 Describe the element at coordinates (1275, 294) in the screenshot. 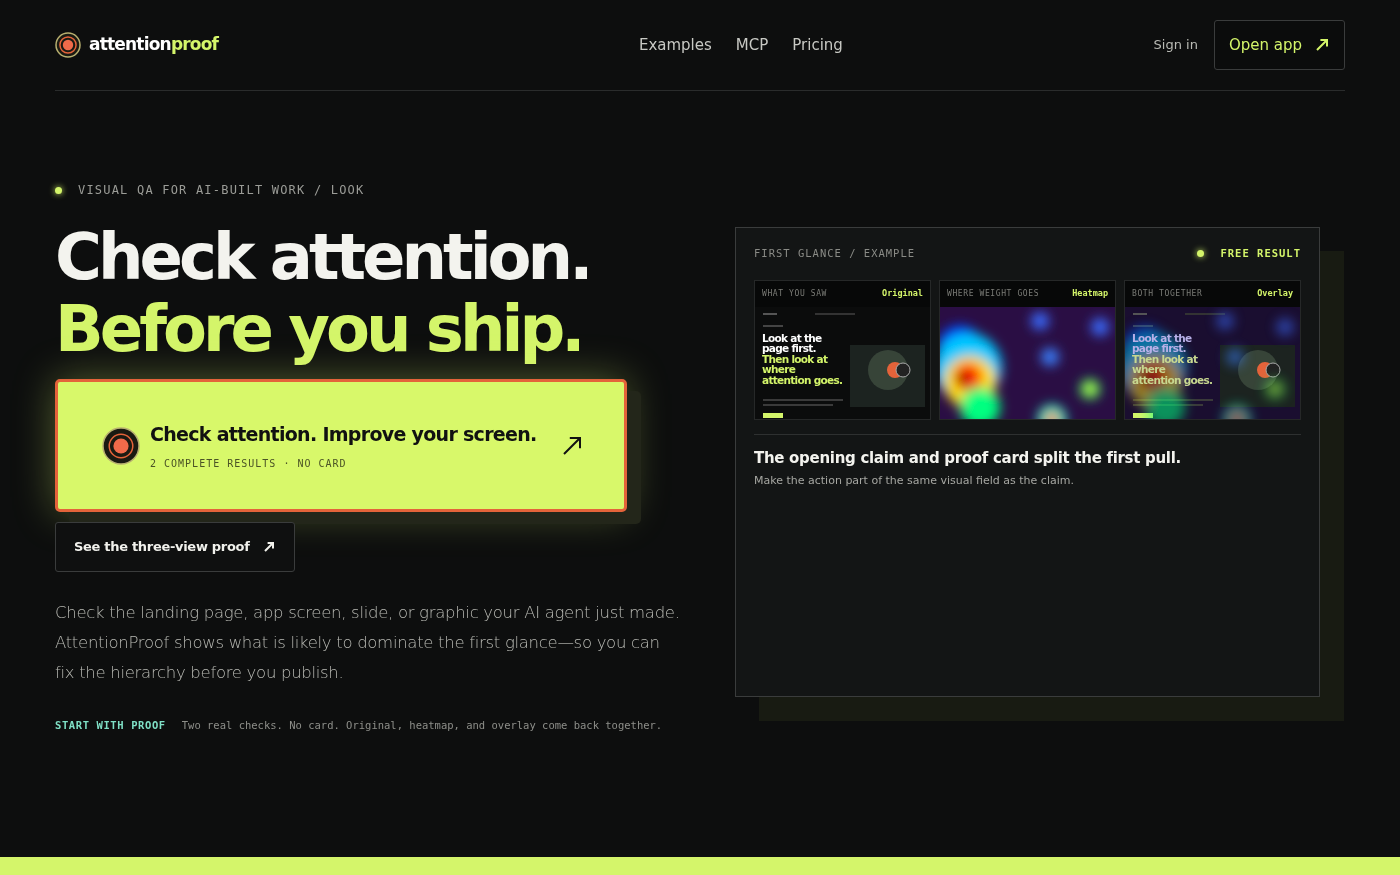

I see `panel-tag: Overlay` at that location.